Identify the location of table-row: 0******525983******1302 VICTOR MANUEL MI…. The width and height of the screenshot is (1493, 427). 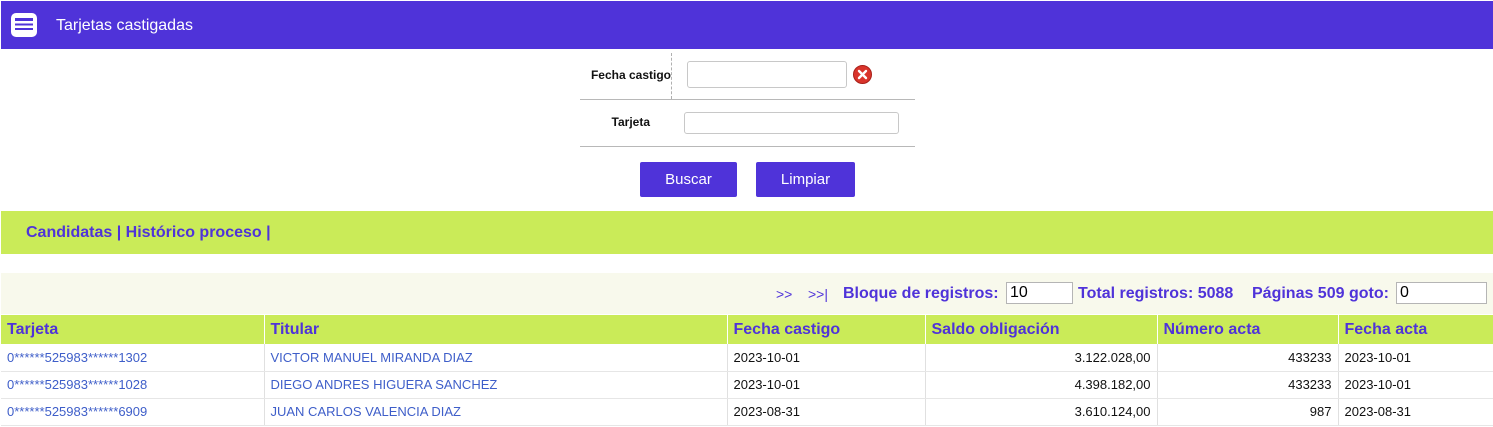
(747, 358).